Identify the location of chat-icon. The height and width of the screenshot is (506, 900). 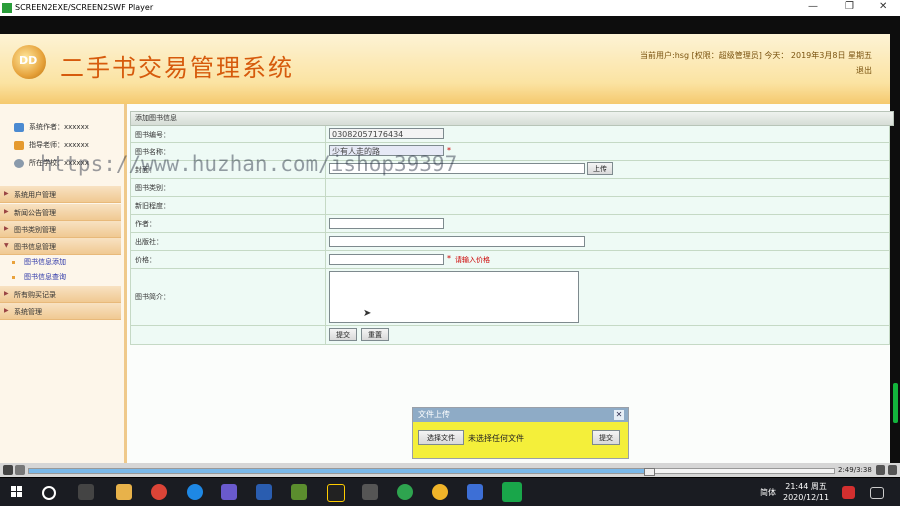
(440, 492).